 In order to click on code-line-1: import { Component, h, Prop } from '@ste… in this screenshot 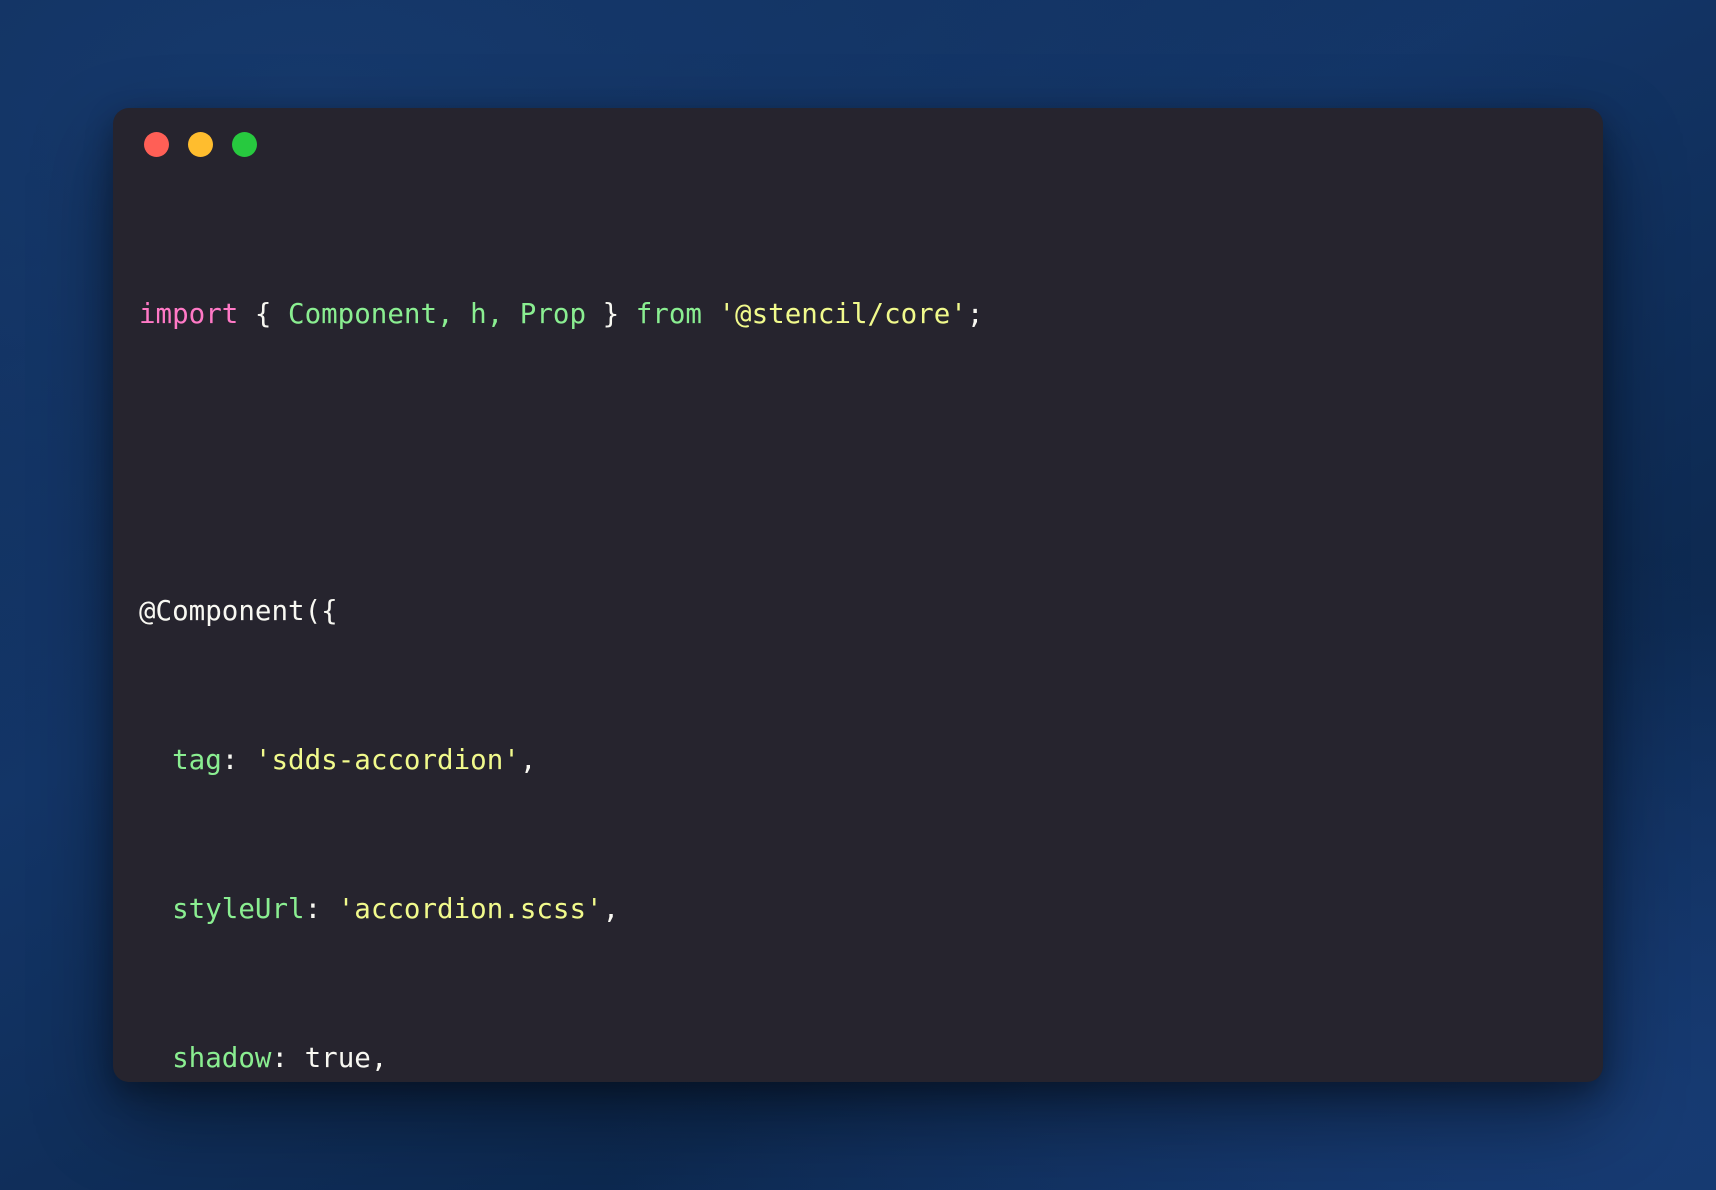, I will do `click(871, 314)`.